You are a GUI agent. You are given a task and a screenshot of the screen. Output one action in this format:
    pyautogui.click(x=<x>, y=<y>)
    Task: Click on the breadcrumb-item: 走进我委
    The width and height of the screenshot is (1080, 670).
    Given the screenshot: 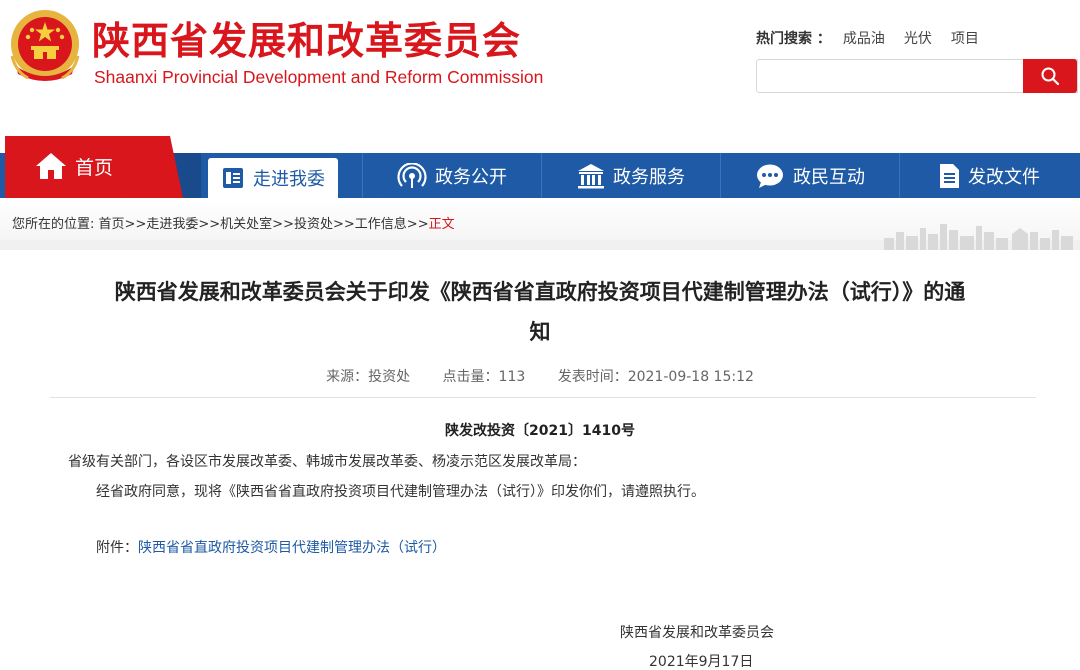 What is the action you would take?
    pyautogui.click(x=172, y=224)
    